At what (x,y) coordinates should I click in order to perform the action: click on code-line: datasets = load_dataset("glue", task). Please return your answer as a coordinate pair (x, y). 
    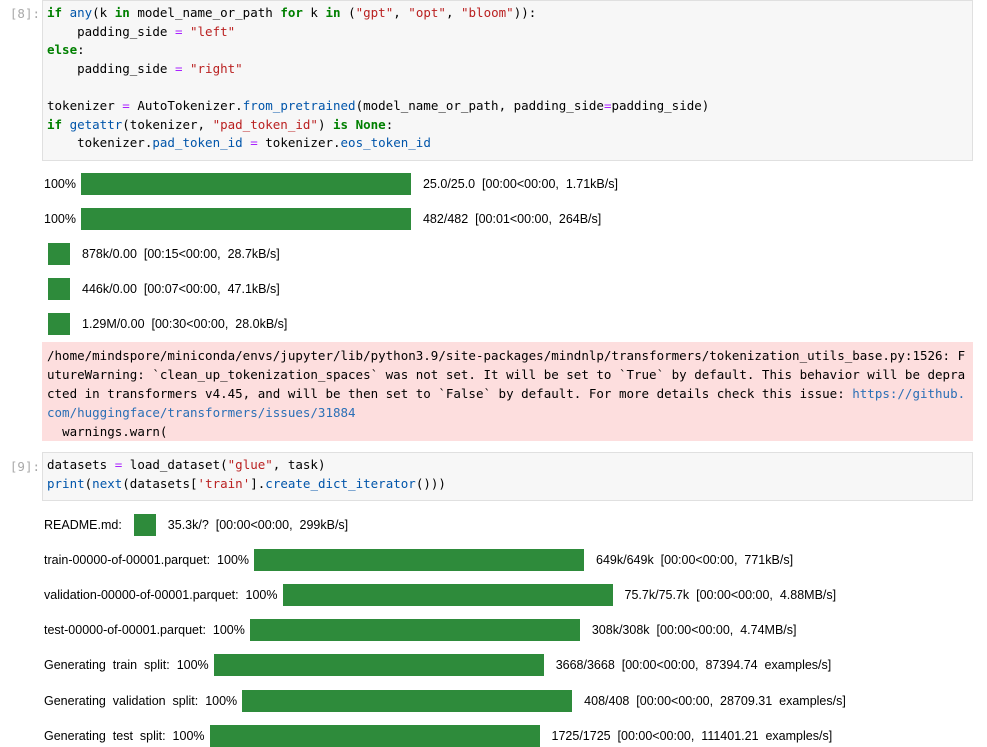
    Looking at the image, I should click on (186, 464).